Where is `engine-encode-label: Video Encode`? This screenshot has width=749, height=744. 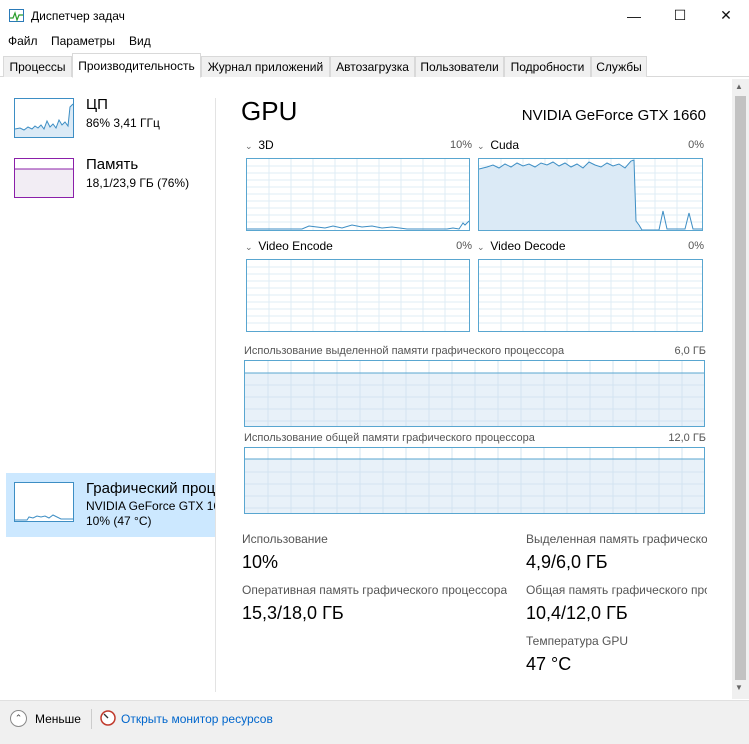
engine-encode-label: Video Encode is located at coordinates (295, 246).